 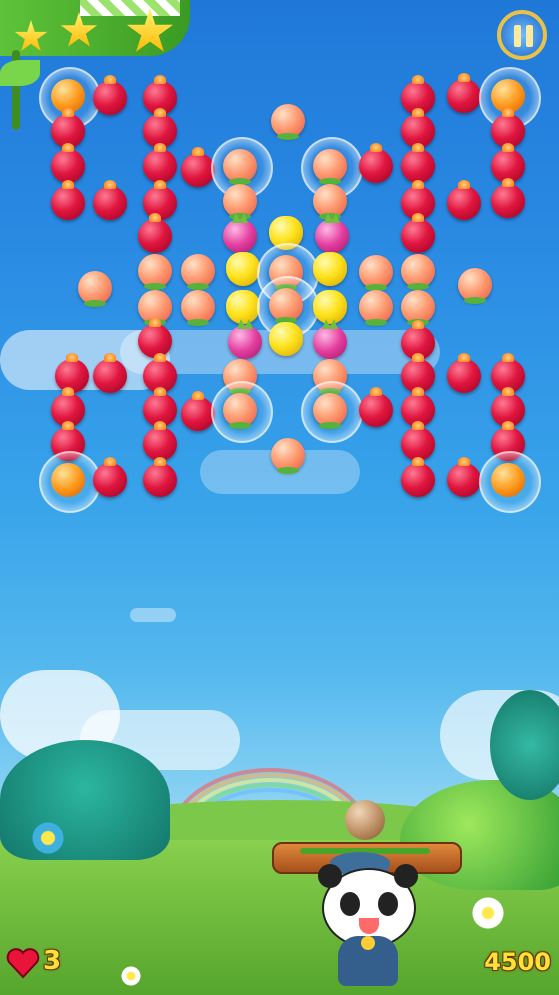 What do you see at coordinates (153, 615) in the screenshot?
I see `cloud` at bounding box center [153, 615].